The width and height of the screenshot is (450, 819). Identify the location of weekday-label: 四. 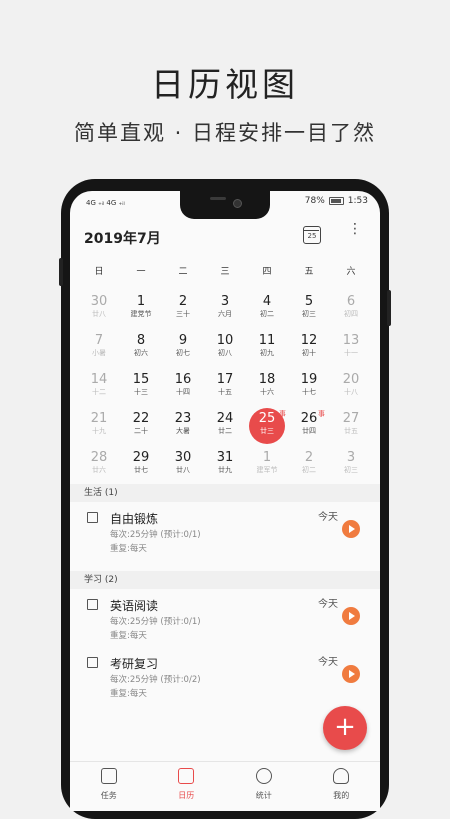
(267, 272).